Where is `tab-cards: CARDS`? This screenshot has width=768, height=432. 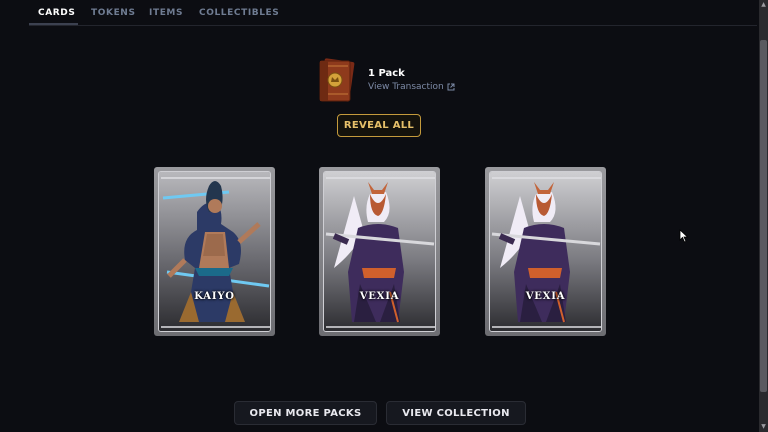
tab-cards: CARDS is located at coordinates (56, 13).